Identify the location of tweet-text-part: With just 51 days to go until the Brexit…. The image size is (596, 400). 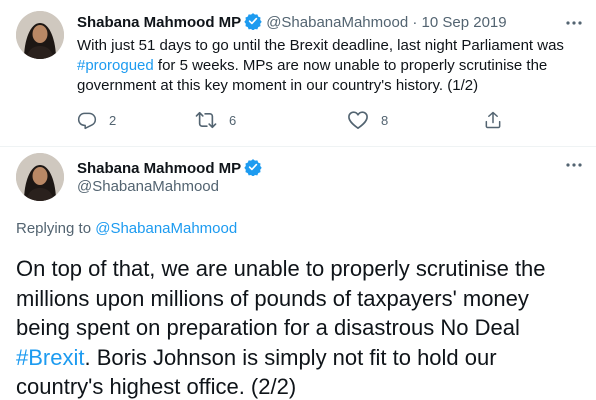
(320, 45).